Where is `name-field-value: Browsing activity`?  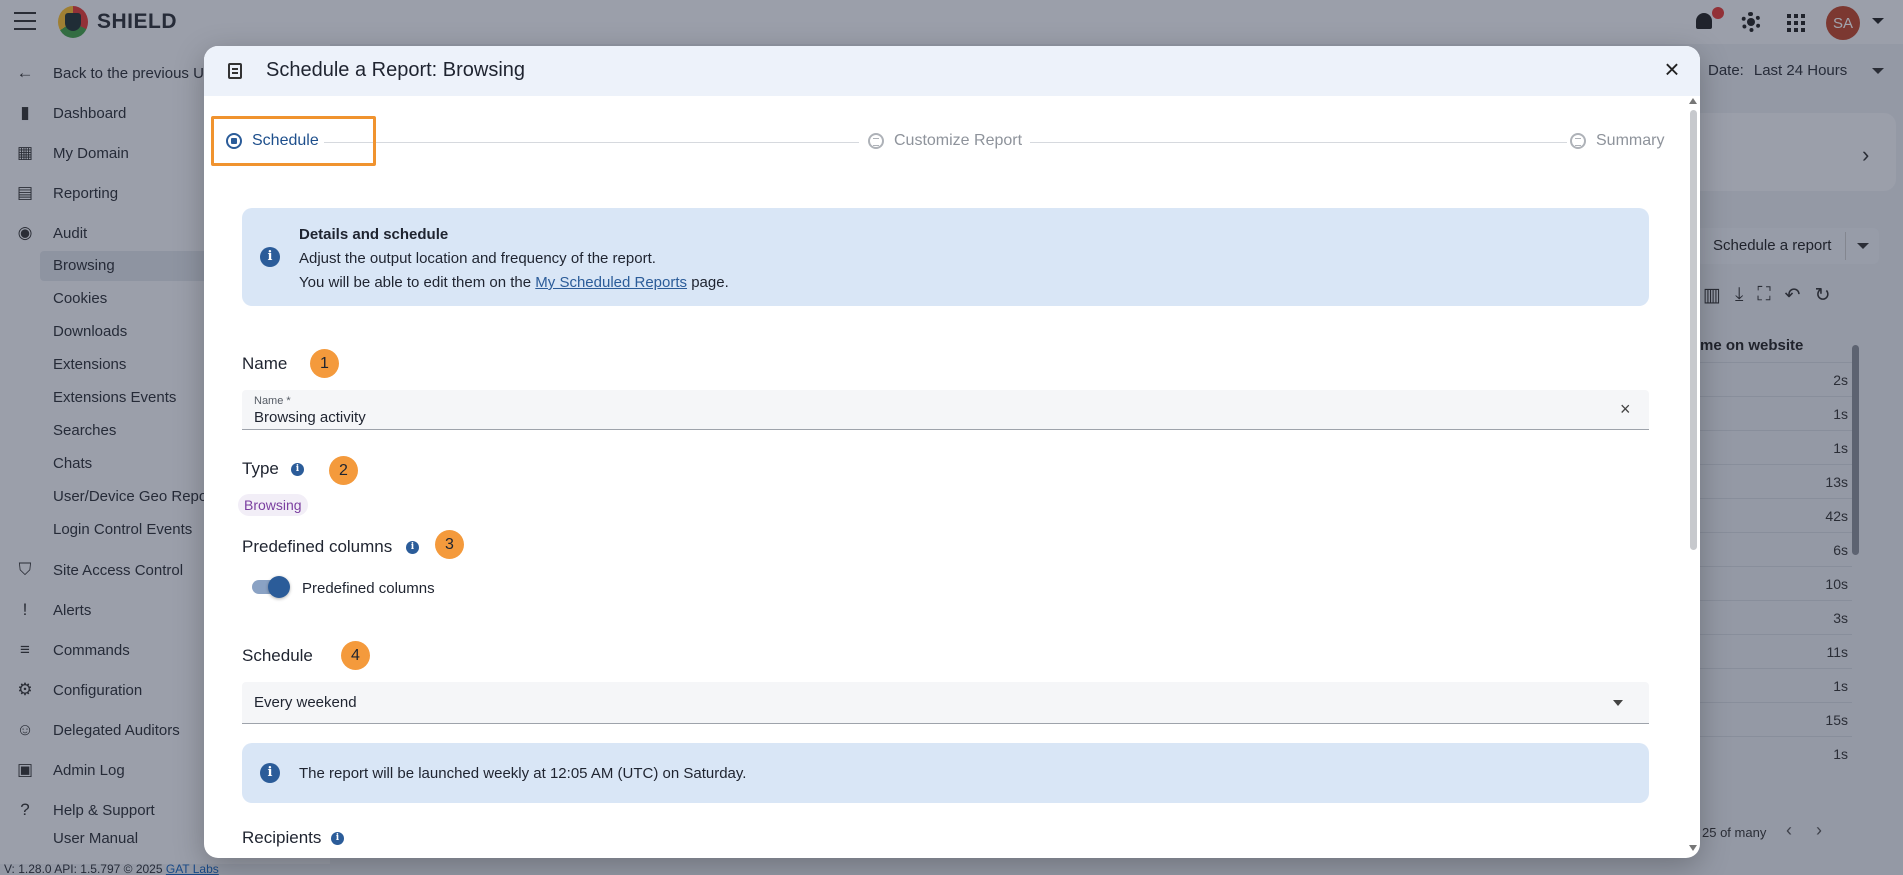 name-field-value: Browsing activity is located at coordinates (310, 417).